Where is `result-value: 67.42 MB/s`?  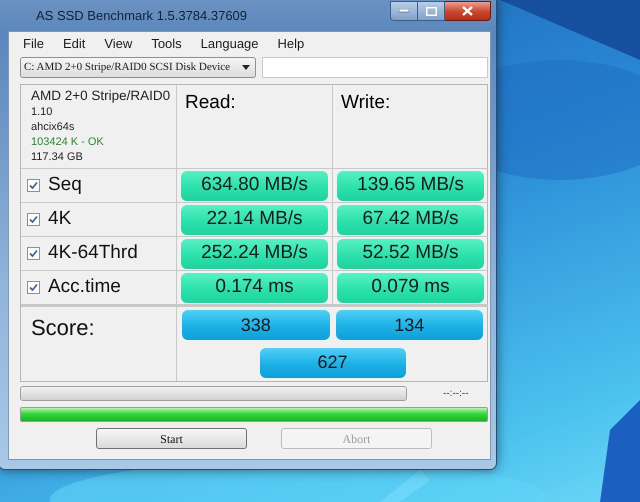 result-value: 67.42 MB/s is located at coordinates (410, 219).